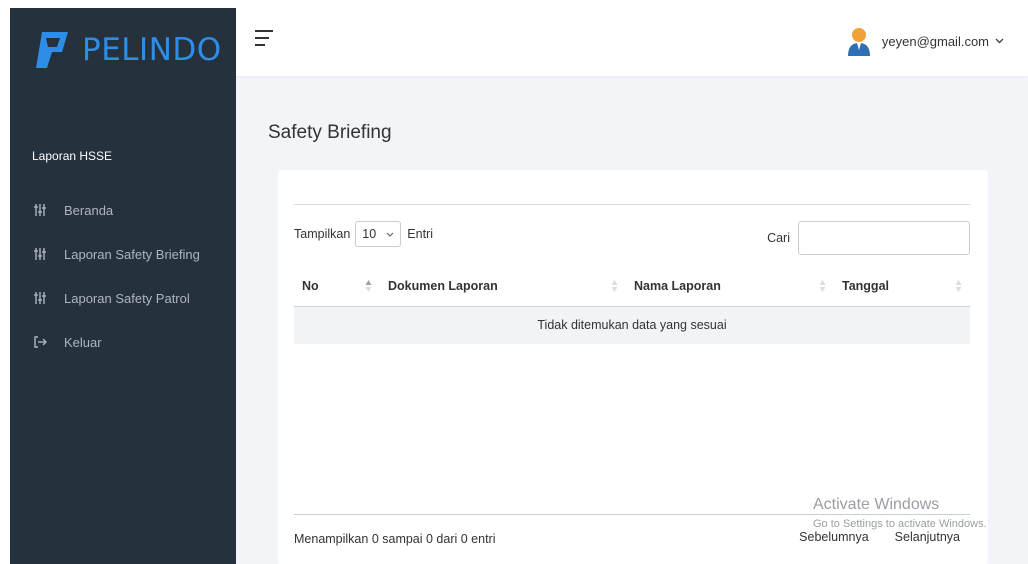  Describe the element at coordinates (330, 132) in the screenshot. I see `page-title: Safety Briefing` at that location.